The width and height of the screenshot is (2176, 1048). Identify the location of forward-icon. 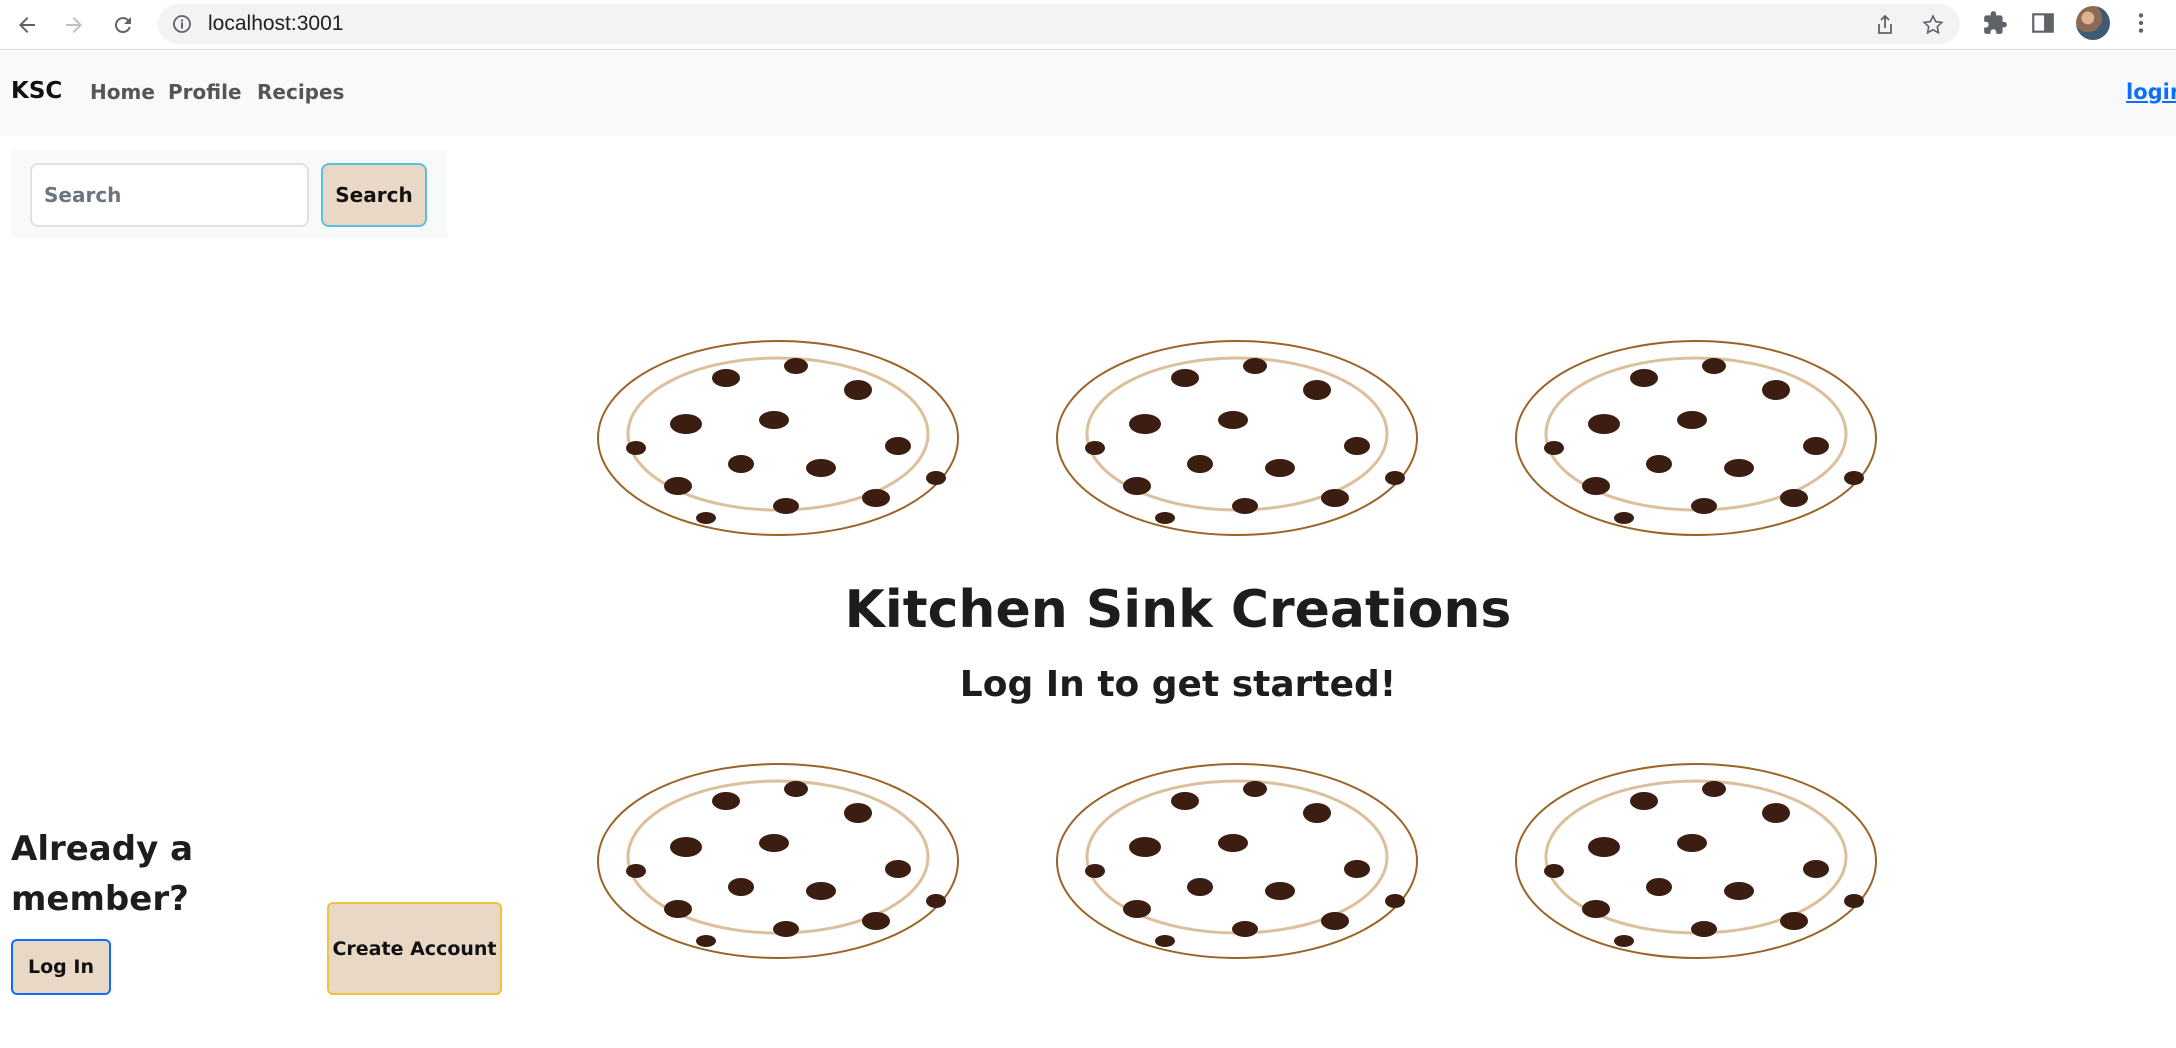
(74, 25).